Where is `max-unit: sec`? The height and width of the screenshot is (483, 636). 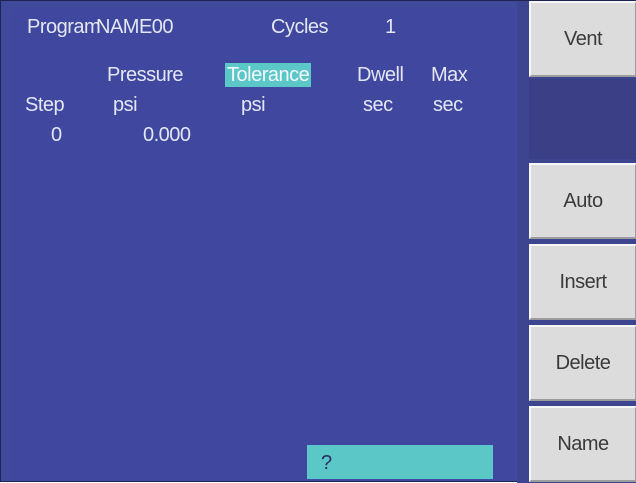 max-unit: sec is located at coordinates (448, 105).